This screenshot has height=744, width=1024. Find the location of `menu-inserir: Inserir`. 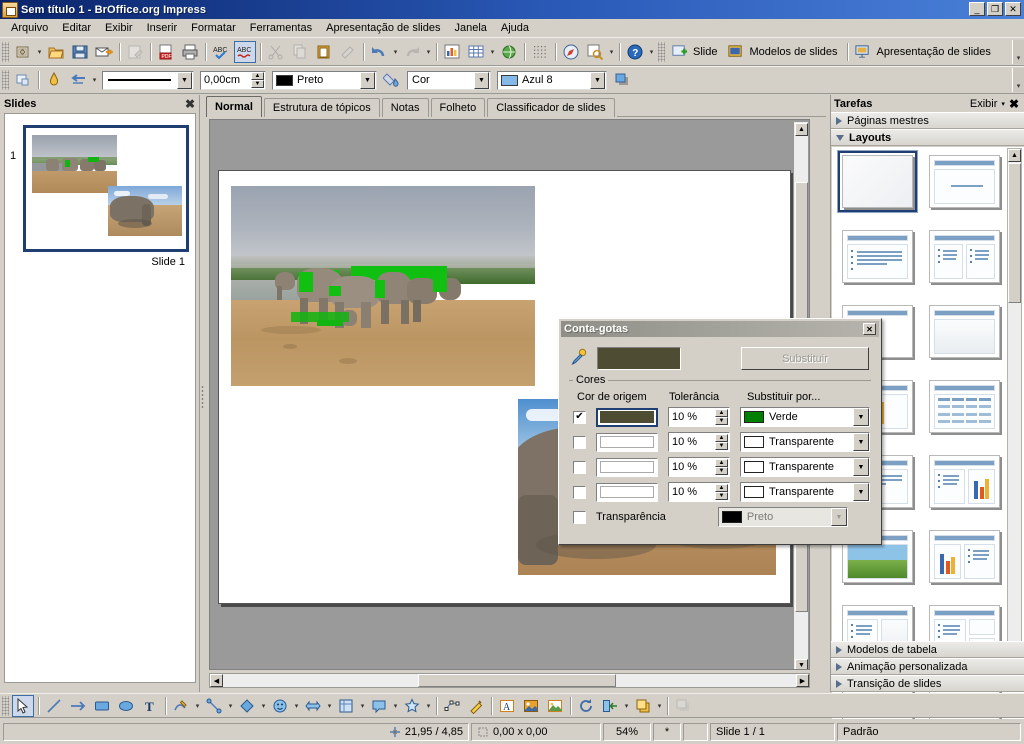

menu-inserir: Inserir is located at coordinates (162, 28).